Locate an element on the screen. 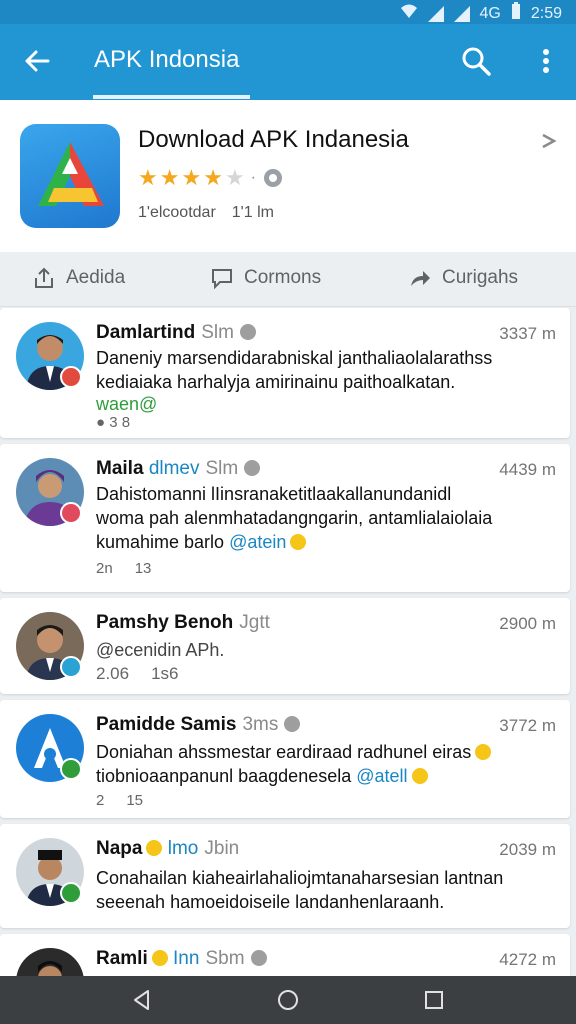  post-text-line: seeenah hamoeidoiseile landanhenlaraanh. is located at coordinates (270, 902).